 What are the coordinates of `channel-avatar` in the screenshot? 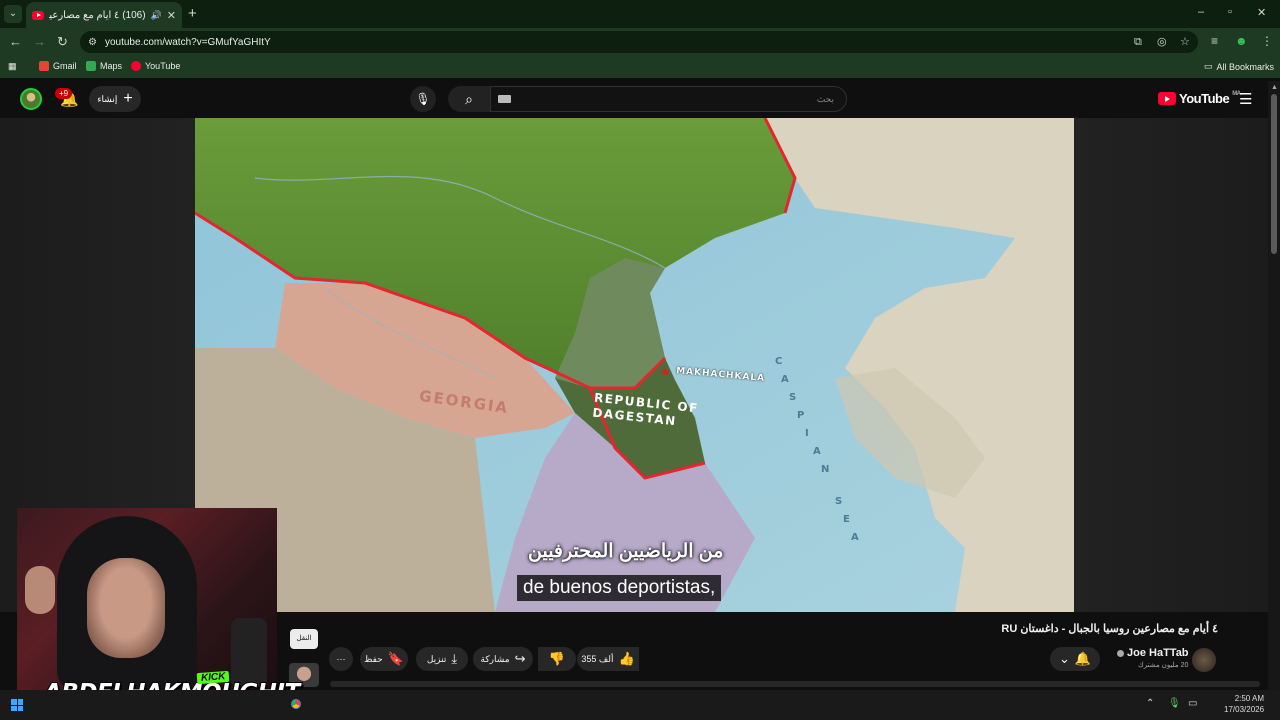 It's located at (1204, 660).